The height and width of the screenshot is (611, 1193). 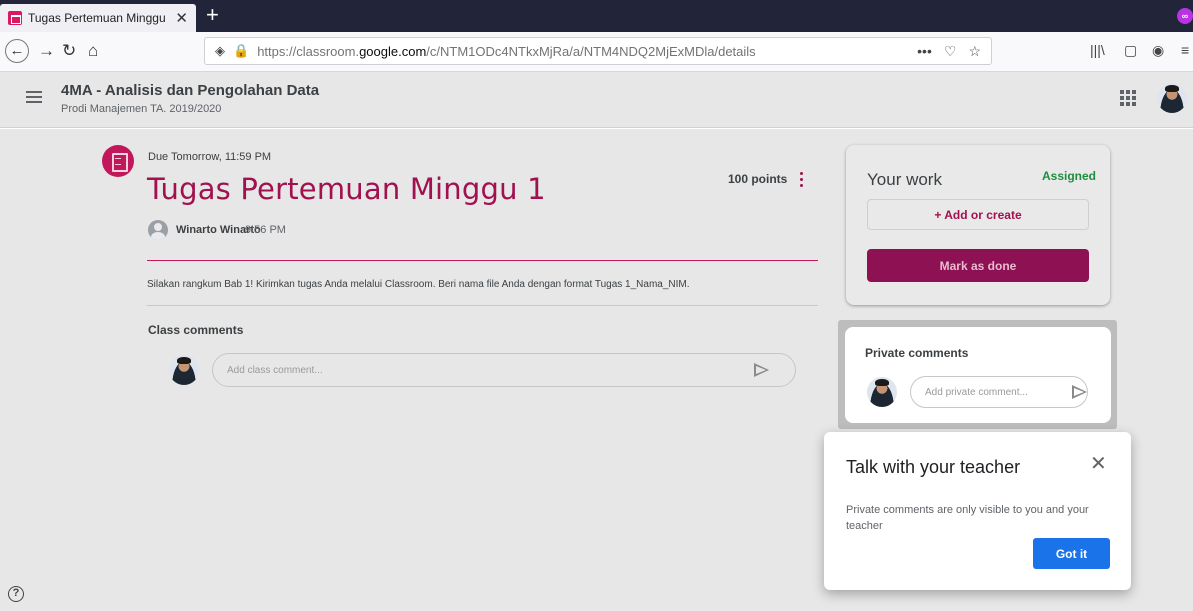 I want to click on tab-close-icon: ✕, so click(x=181, y=18).